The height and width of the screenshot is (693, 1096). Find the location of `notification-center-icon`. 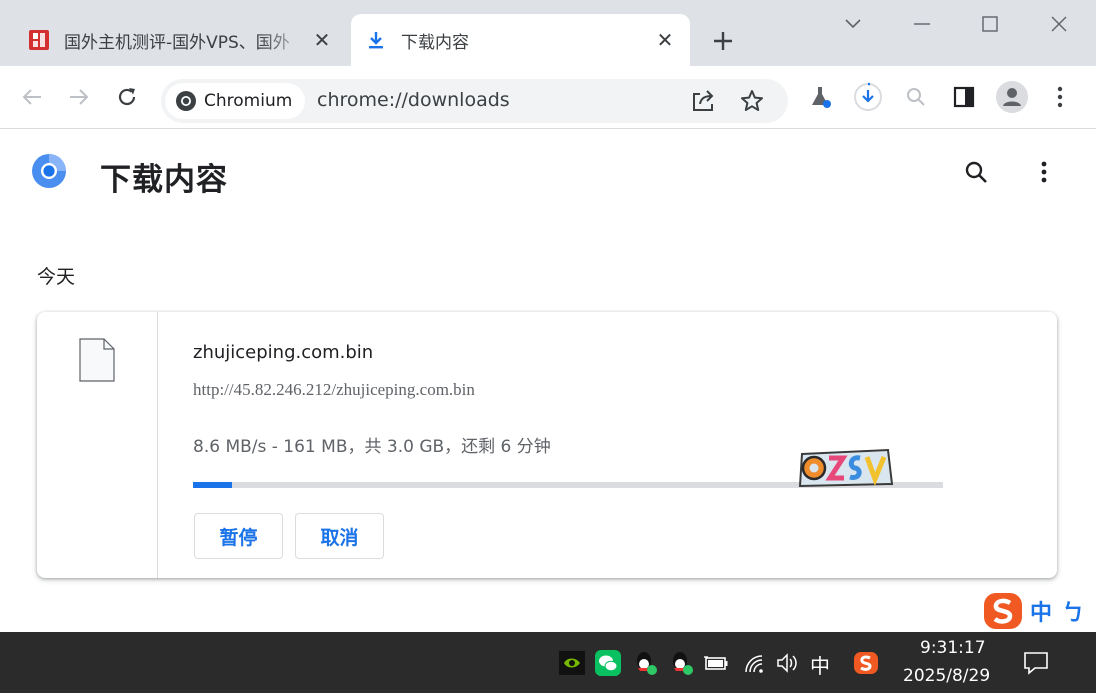

notification-center-icon is located at coordinates (1036, 663).